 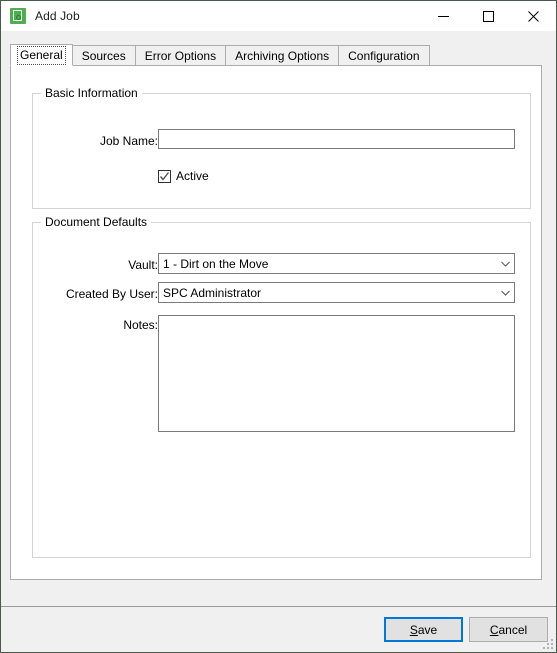 I want to click on group-basic-information-label: Basic Information, so click(x=91, y=93).